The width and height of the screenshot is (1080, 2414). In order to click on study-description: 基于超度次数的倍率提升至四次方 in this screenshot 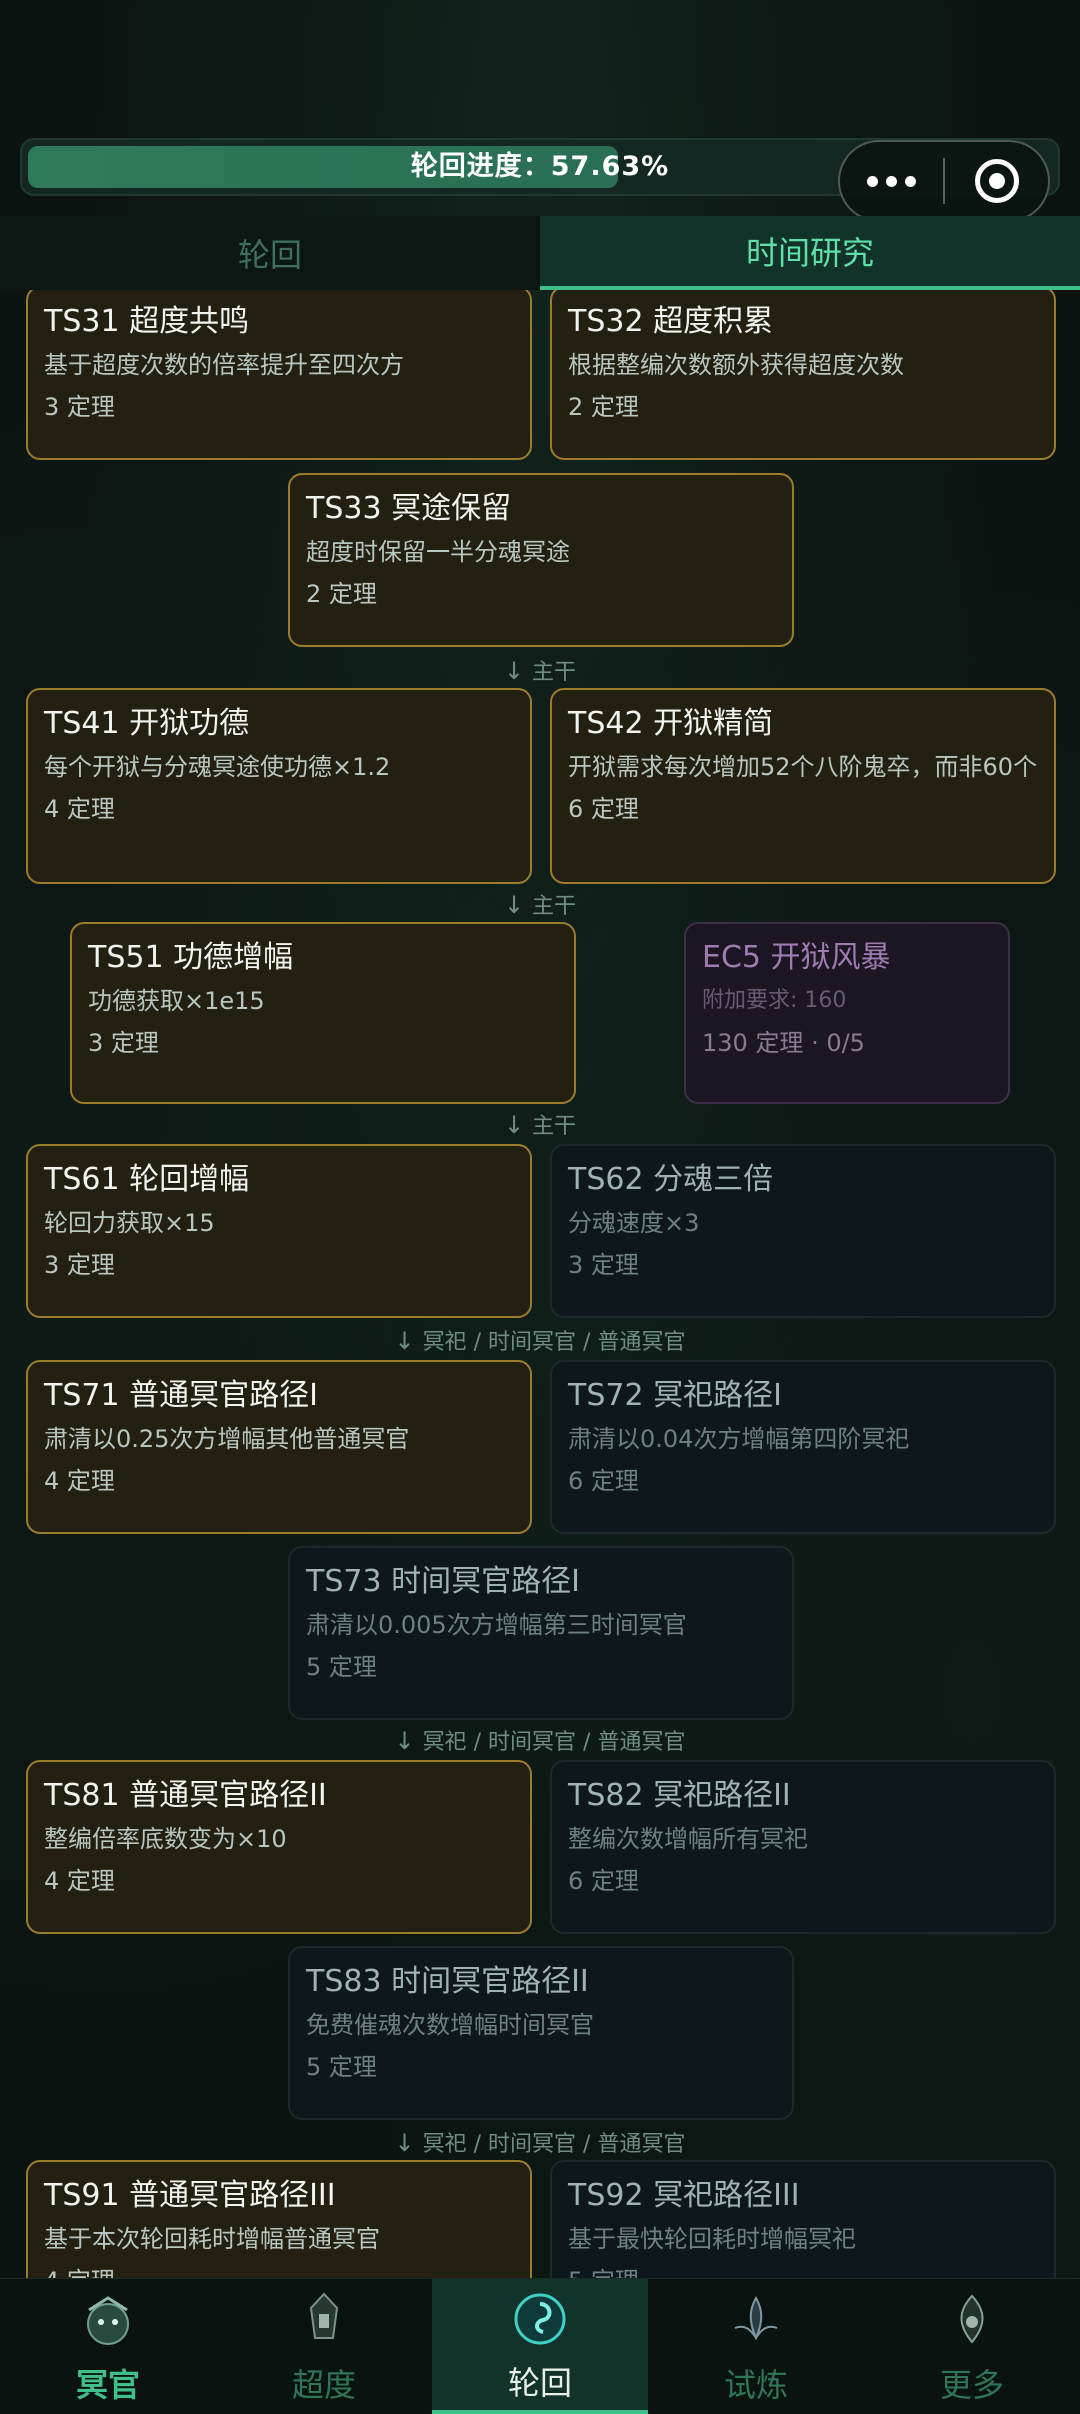, I will do `click(224, 365)`.